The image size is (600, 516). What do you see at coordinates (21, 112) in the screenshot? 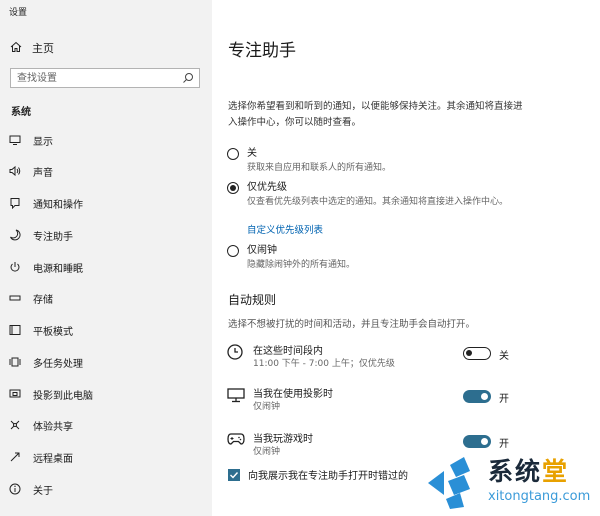
I see `section-label: 系统` at bounding box center [21, 112].